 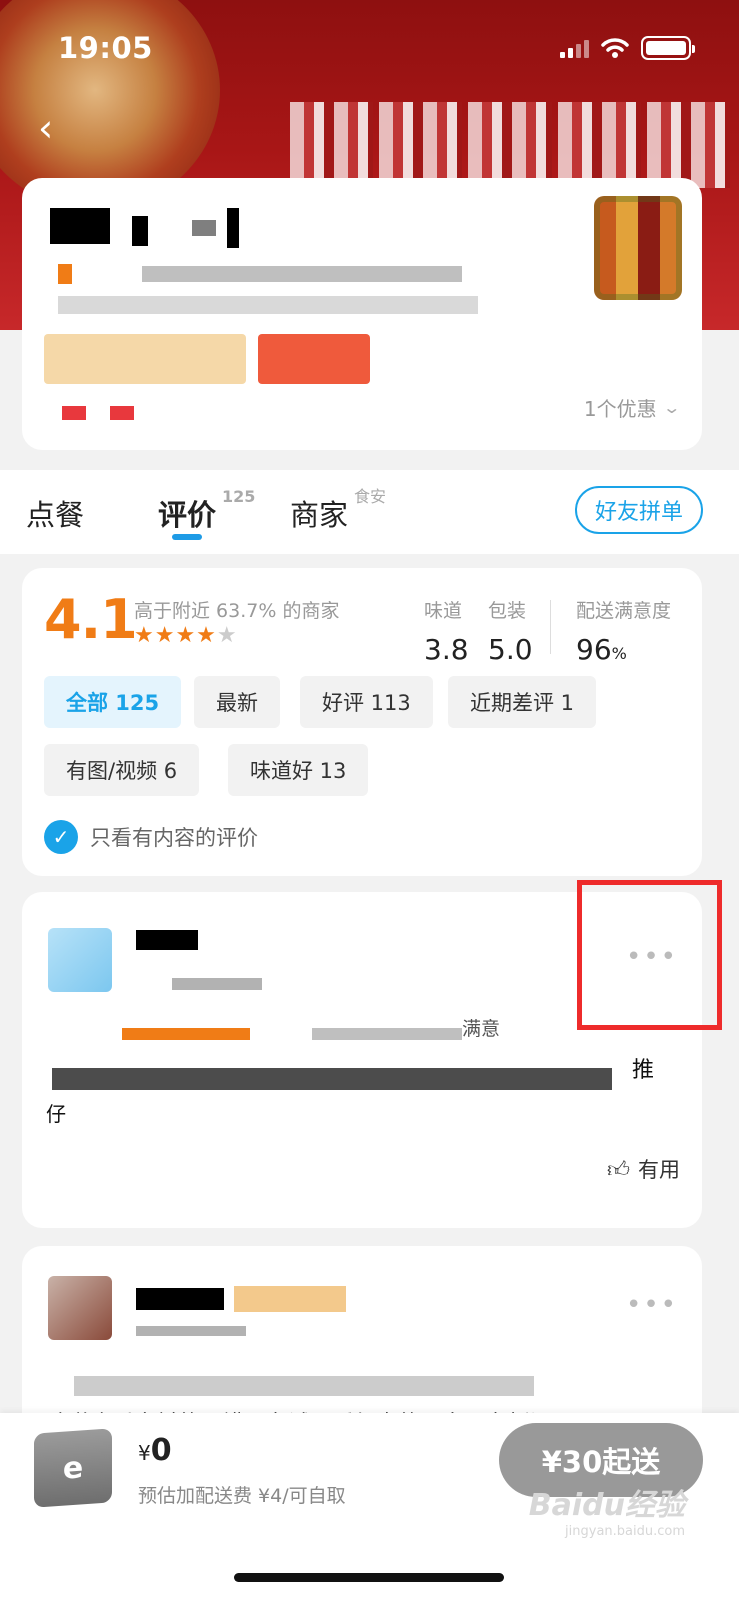 I want to click on back-arrow-icon: ‹, so click(x=58, y=128).